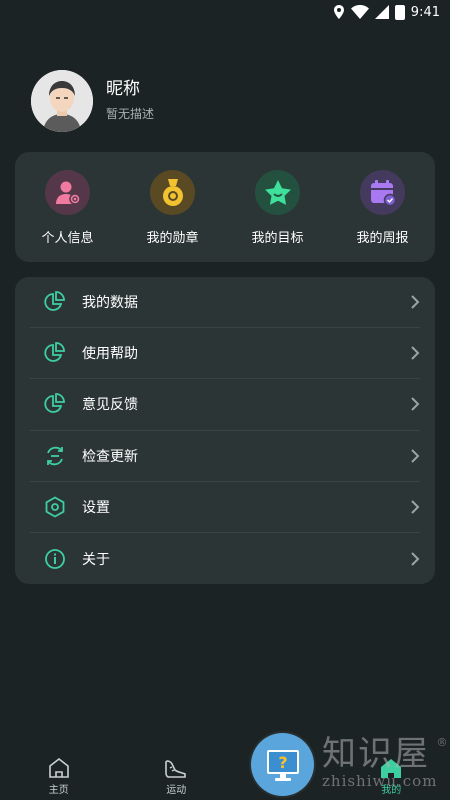 Image resolution: width=450 pixels, height=800 pixels. I want to click on menu-label: 关于, so click(96, 559).